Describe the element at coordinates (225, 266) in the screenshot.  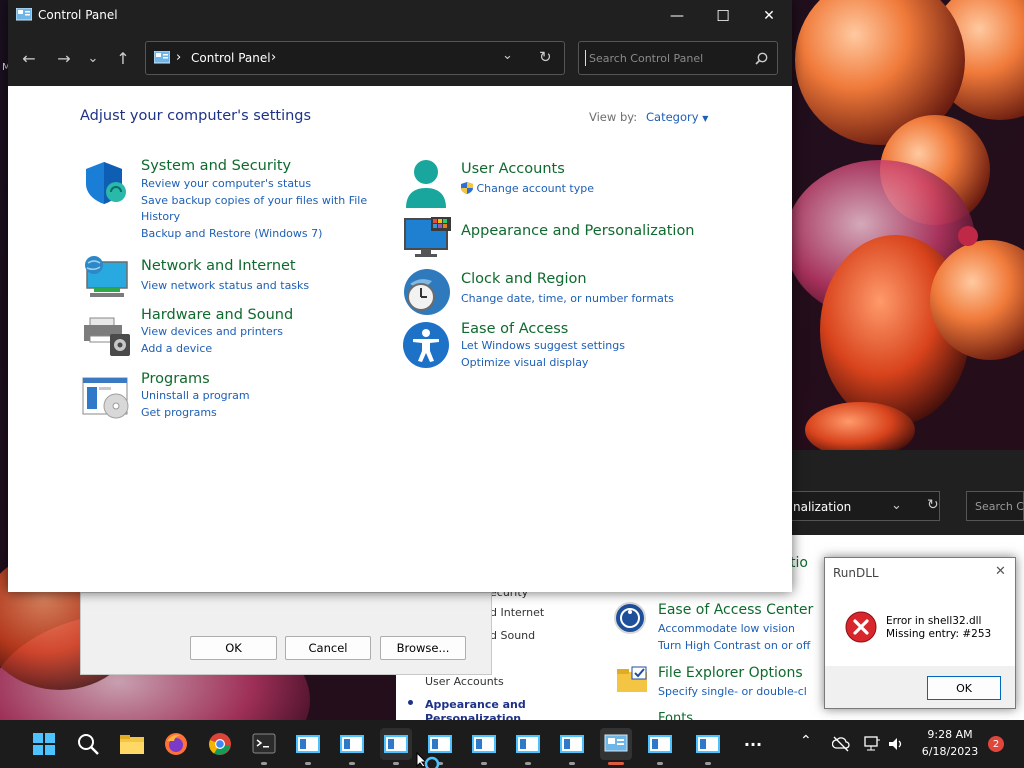
I see `network-internet-title: Network and Internet` at that location.